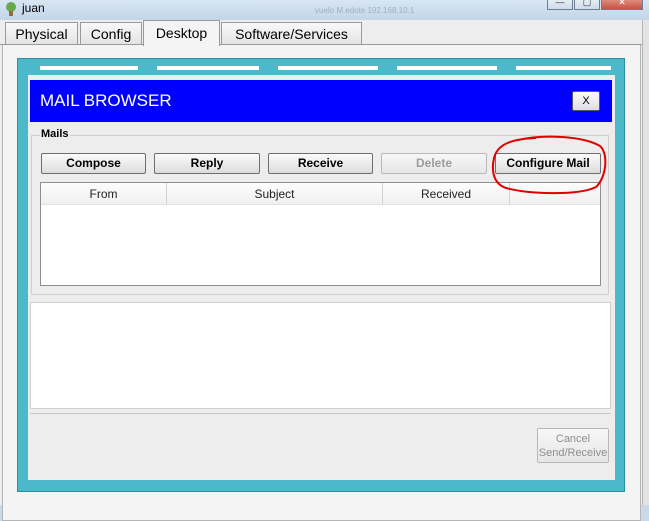 The width and height of the screenshot is (649, 521). I want to click on column-header-empty, so click(555, 194).